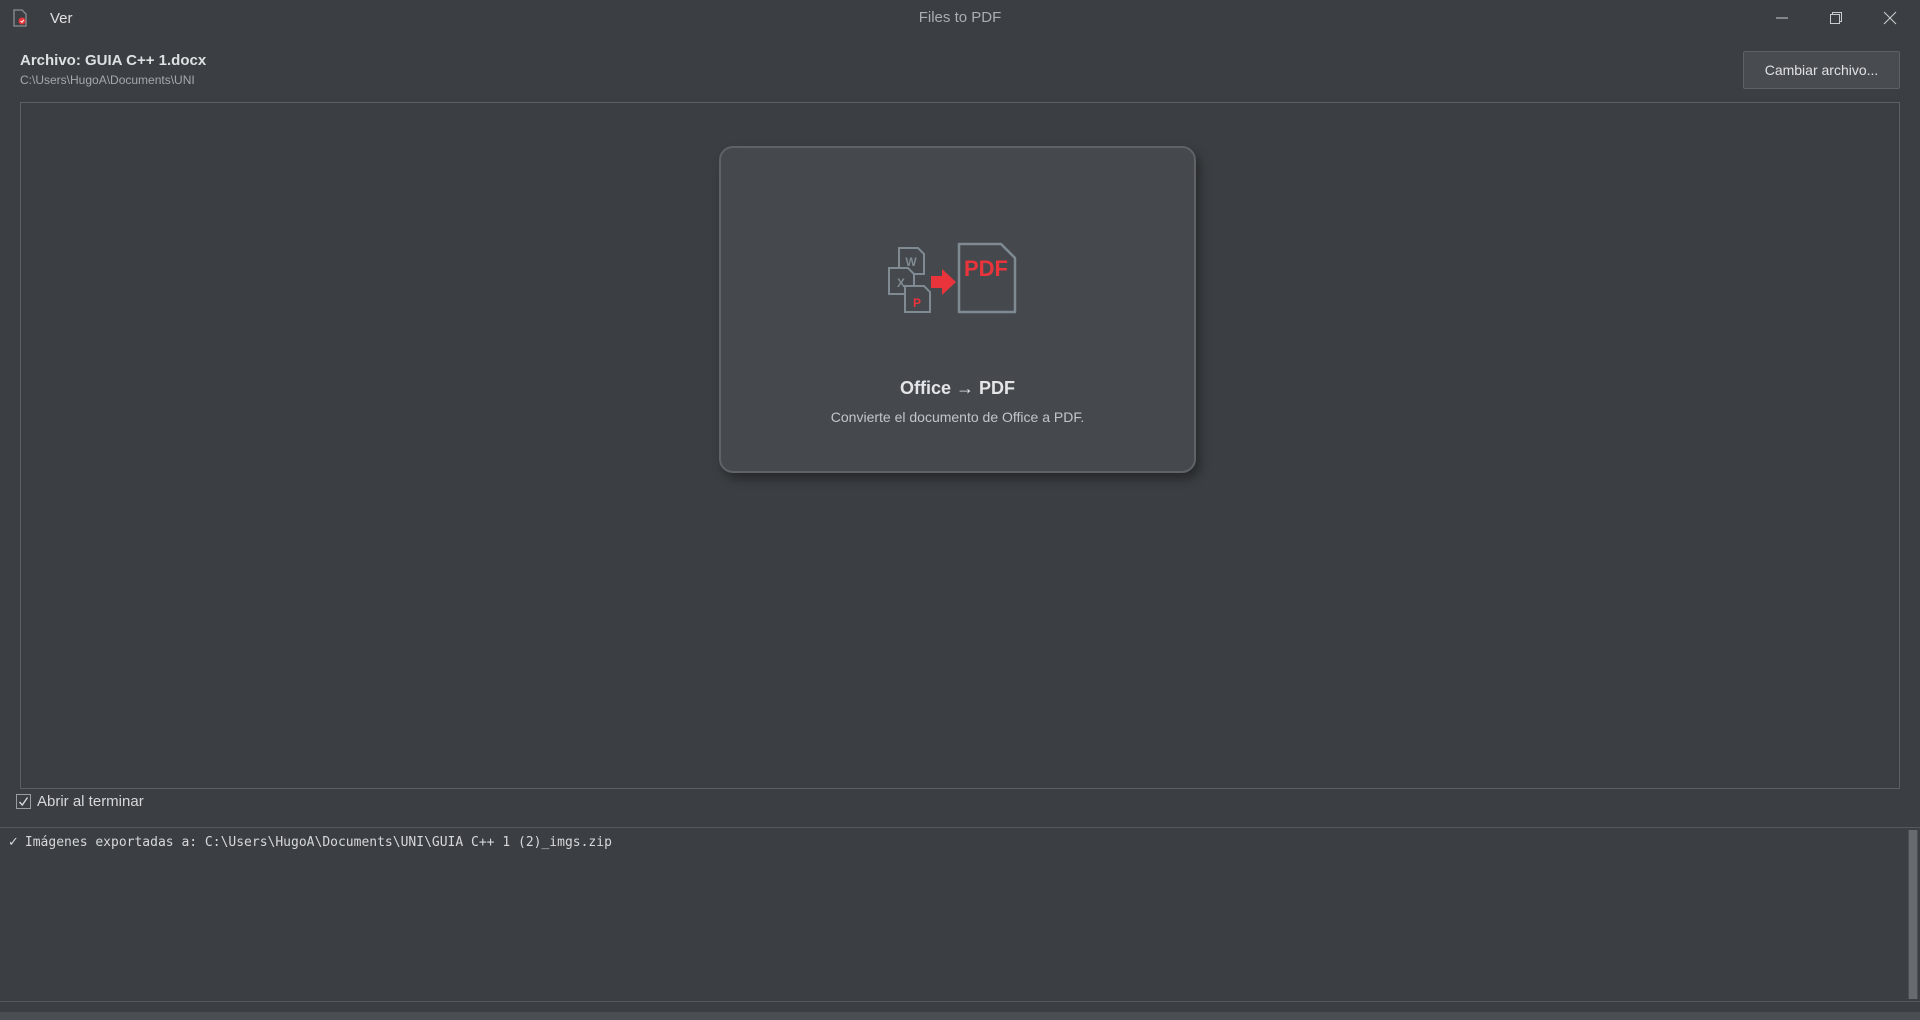 The image size is (1920, 1020). I want to click on minimize-icon, so click(1782, 18).